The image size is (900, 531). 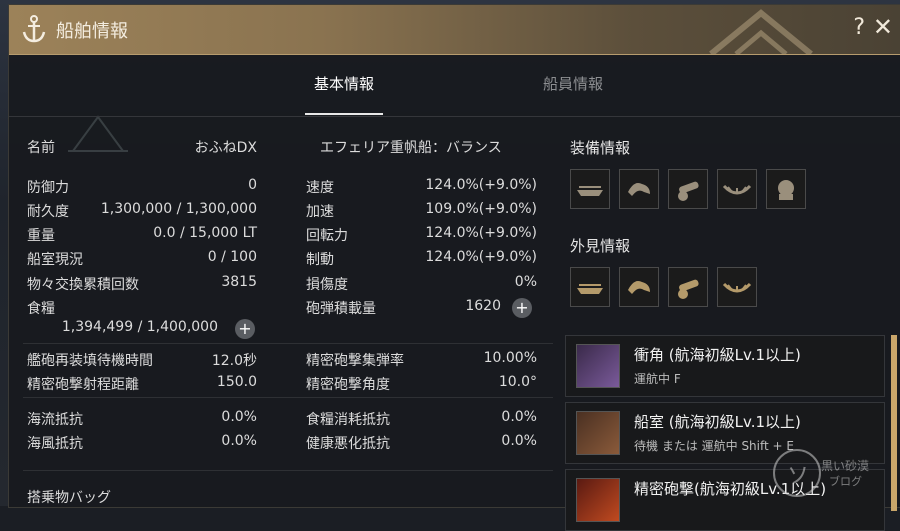 What do you see at coordinates (34, 29) in the screenshot?
I see `anchor-icon` at bounding box center [34, 29].